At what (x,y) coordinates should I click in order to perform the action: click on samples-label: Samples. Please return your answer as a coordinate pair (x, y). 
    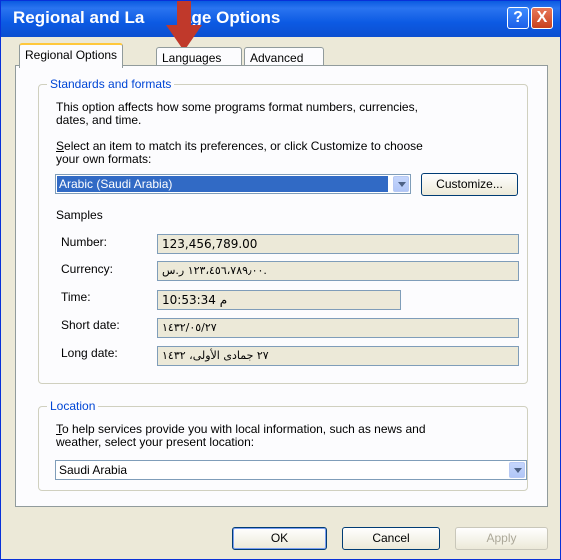
    Looking at the image, I should click on (79, 215).